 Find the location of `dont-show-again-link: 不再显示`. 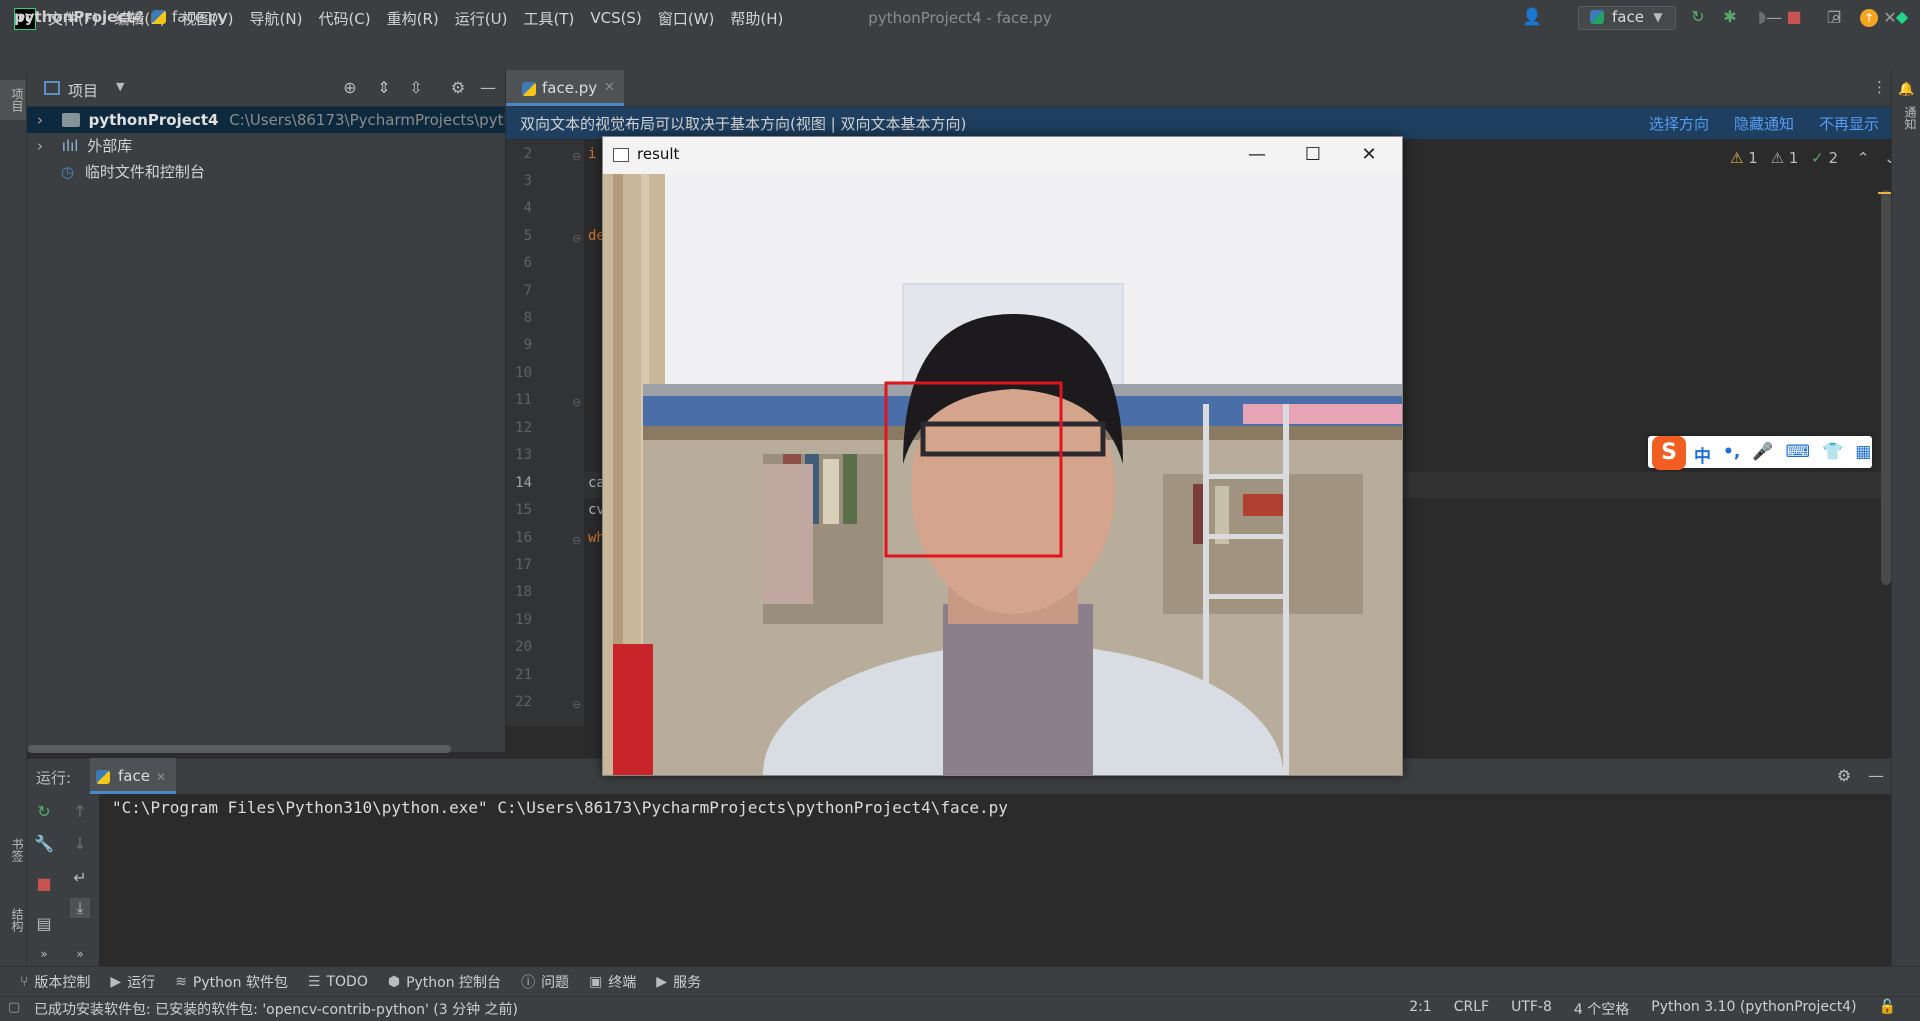

dont-show-again-link: 不再显示 is located at coordinates (1849, 123).